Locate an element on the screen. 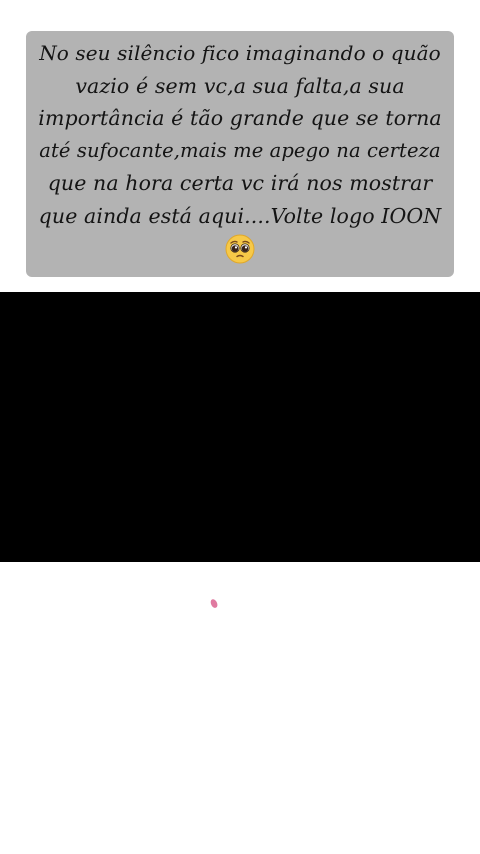  caption-line-2: vazio é sem vc,a sua falta,a sua is located at coordinates (240, 85).